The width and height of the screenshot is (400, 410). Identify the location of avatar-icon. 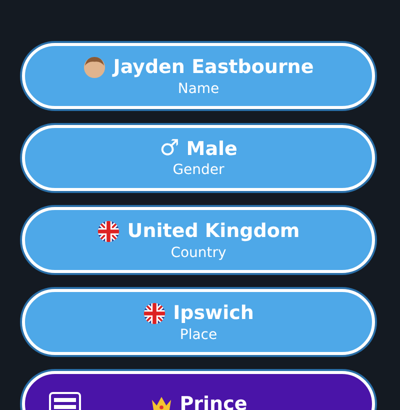
(94, 67).